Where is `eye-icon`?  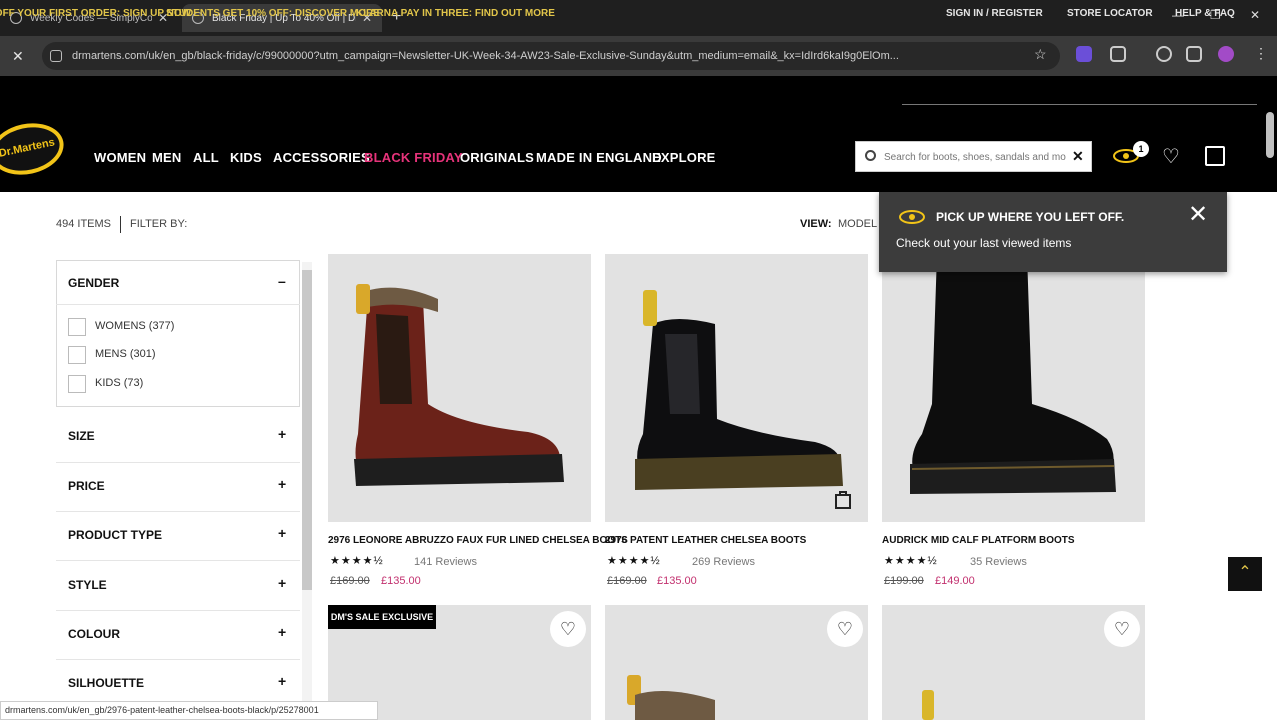
eye-icon is located at coordinates (912, 217).